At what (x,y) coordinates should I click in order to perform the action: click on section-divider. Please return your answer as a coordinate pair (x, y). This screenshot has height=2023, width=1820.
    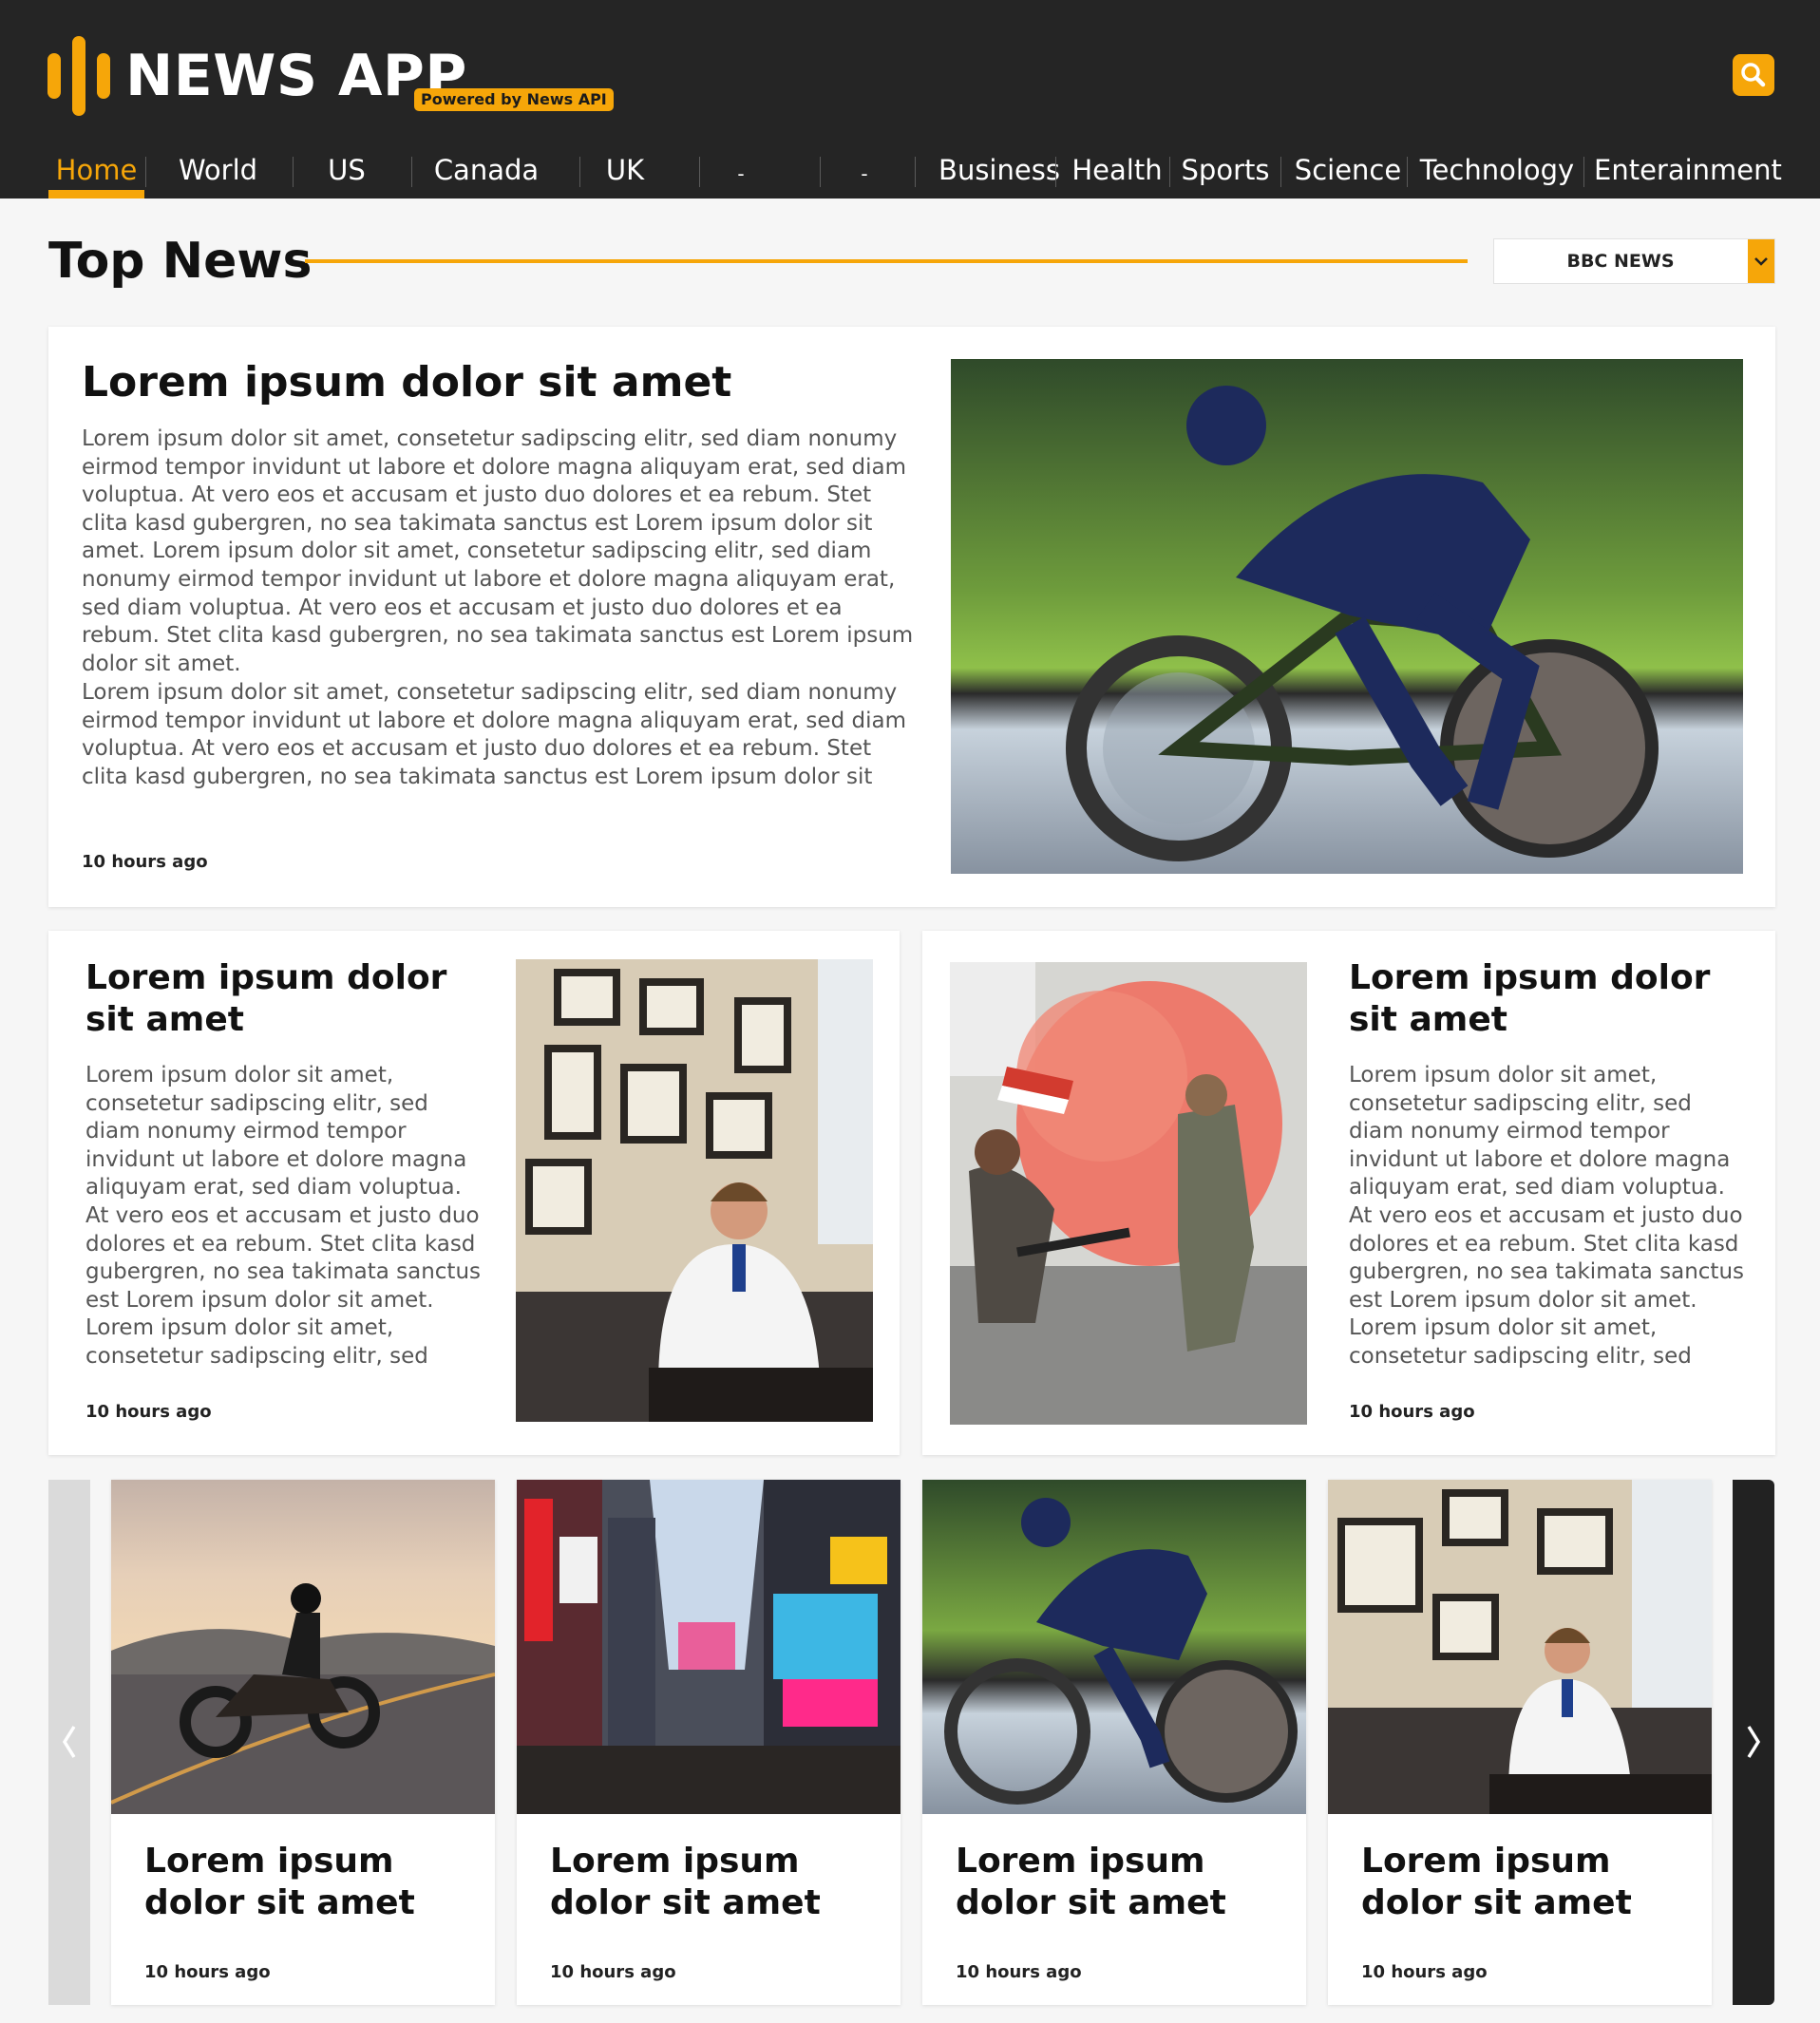
    Looking at the image, I should click on (886, 261).